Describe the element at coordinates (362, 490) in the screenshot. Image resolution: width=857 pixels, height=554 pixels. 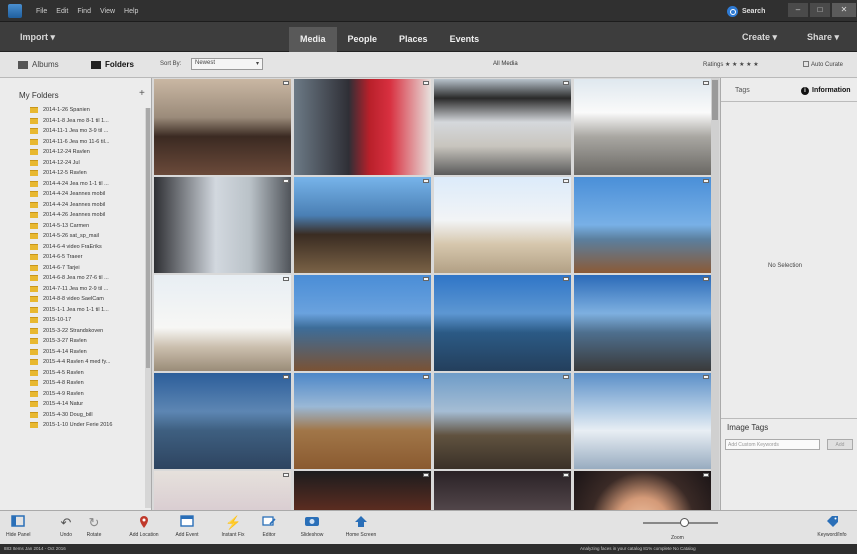
I see `photo-thumbnail-christmas-tree-party` at that location.